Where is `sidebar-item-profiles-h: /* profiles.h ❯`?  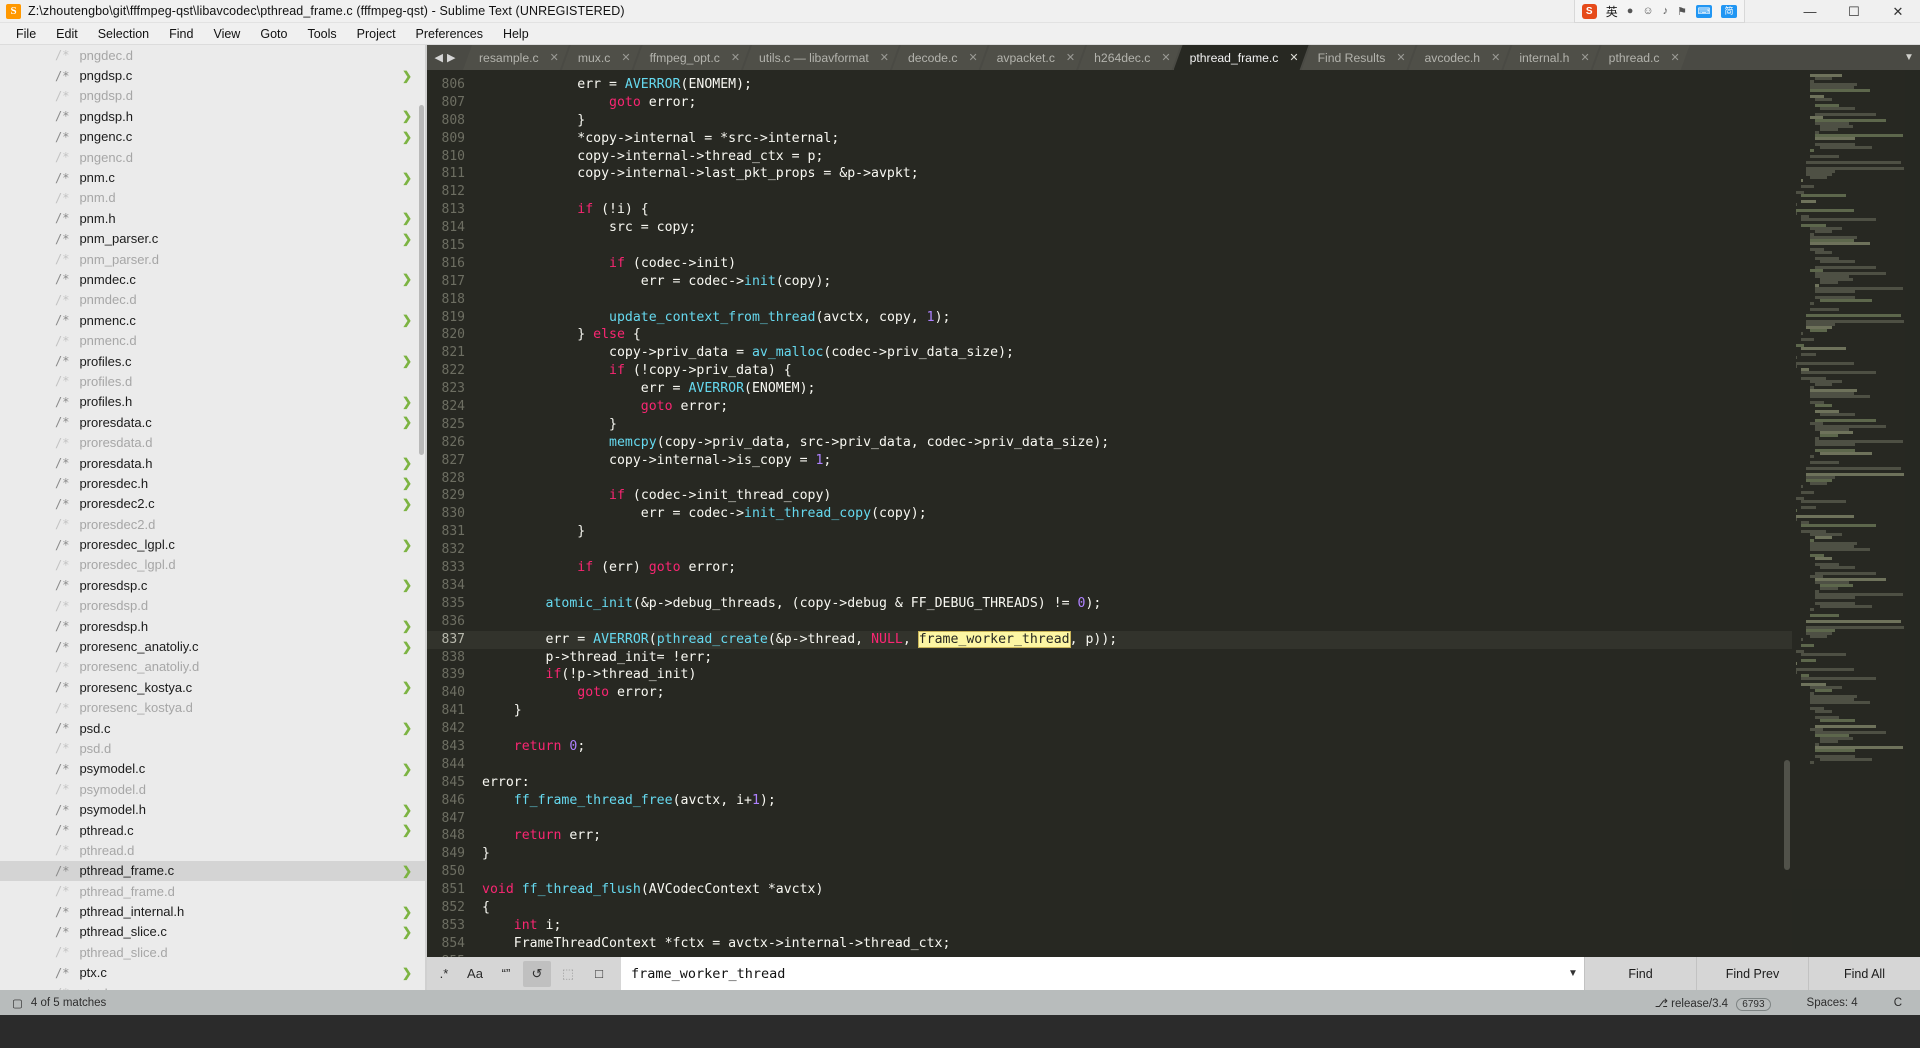
sidebar-item-profiles-h: /* profiles.h ❯ is located at coordinates (212, 402).